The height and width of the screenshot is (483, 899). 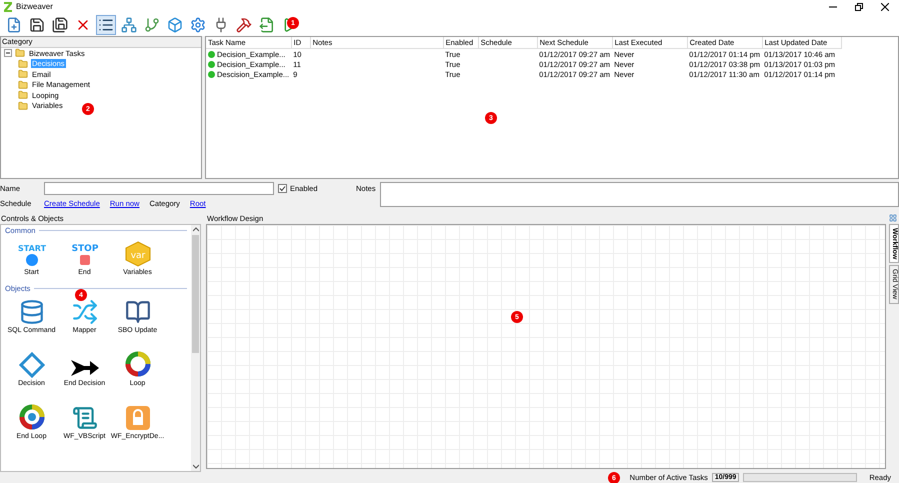 What do you see at coordinates (137, 312) in the screenshot?
I see `book-icon` at bounding box center [137, 312].